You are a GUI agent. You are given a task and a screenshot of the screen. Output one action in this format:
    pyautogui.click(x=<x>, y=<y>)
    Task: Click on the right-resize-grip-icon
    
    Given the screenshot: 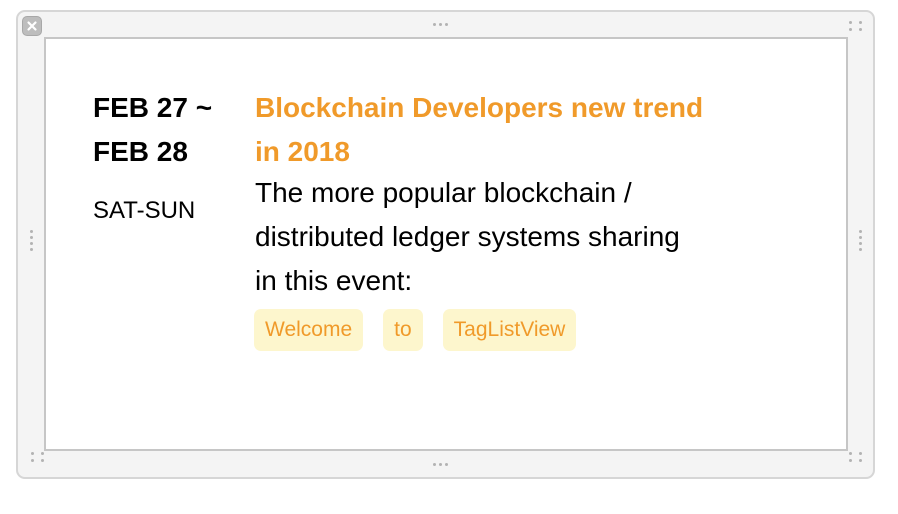 What is the action you would take?
    pyautogui.click(x=860, y=240)
    